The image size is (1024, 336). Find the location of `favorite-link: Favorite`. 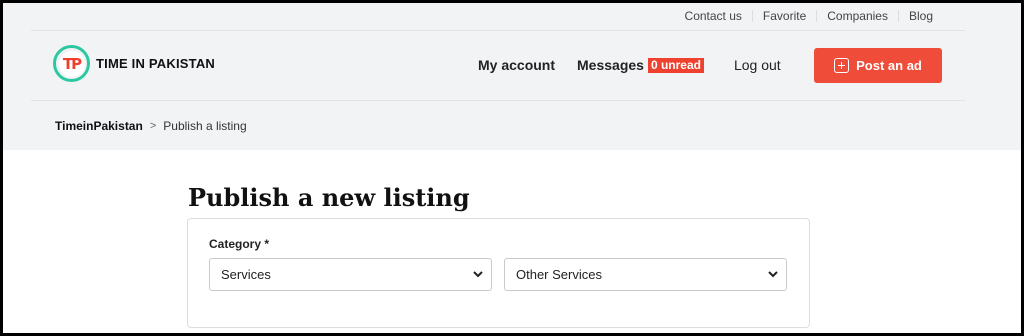

favorite-link: Favorite is located at coordinates (783, 16).